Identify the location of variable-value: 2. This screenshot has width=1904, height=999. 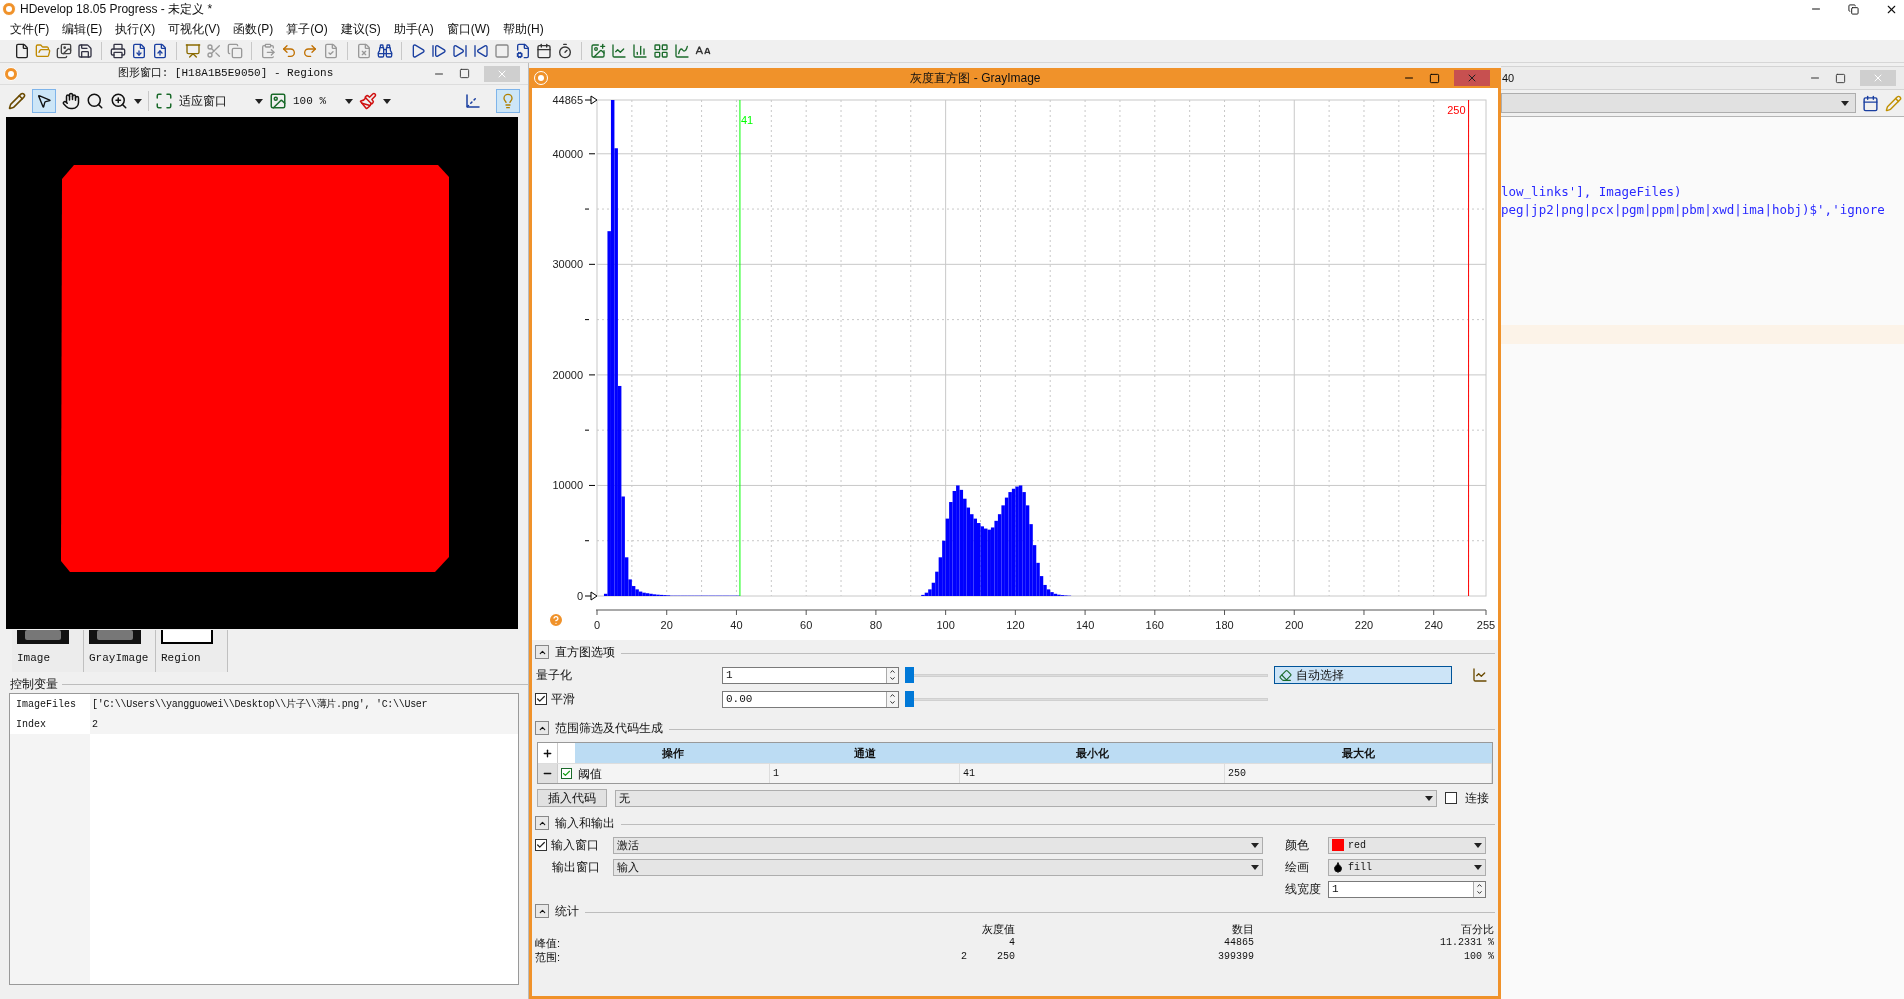
(304, 724).